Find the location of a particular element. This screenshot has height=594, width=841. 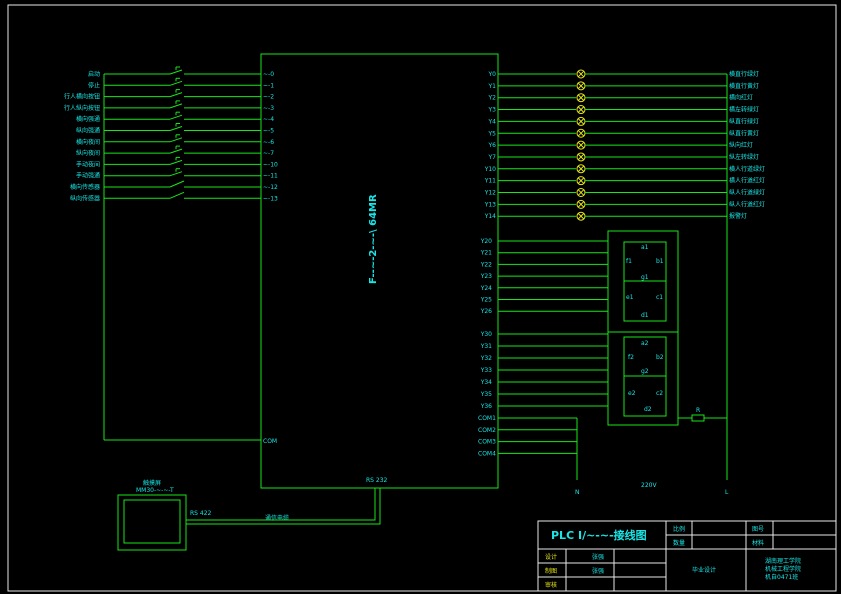

quantity-label: 数量 is located at coordinates (679, 543).